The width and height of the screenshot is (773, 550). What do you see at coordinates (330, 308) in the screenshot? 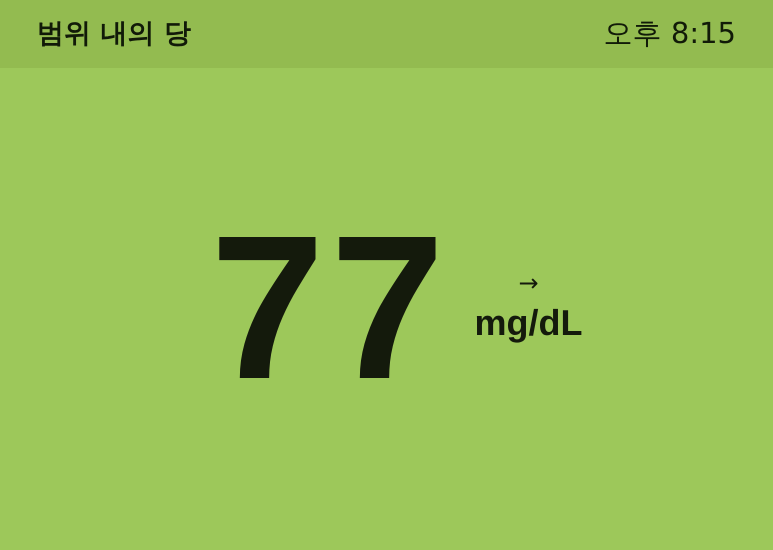
I see `glucose-value: 77` at bounding box center [330, 308].